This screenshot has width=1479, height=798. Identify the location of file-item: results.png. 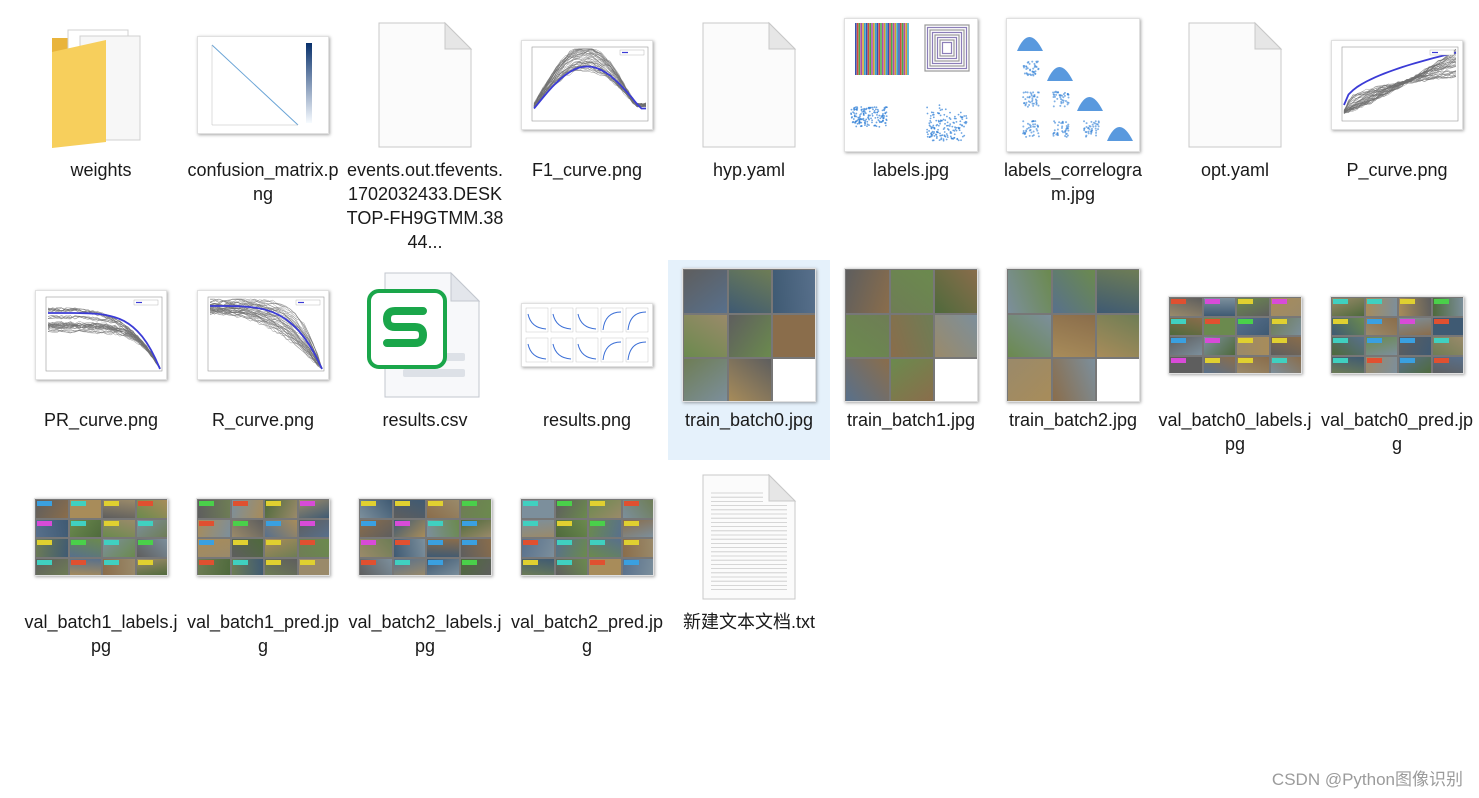
(587, 360).